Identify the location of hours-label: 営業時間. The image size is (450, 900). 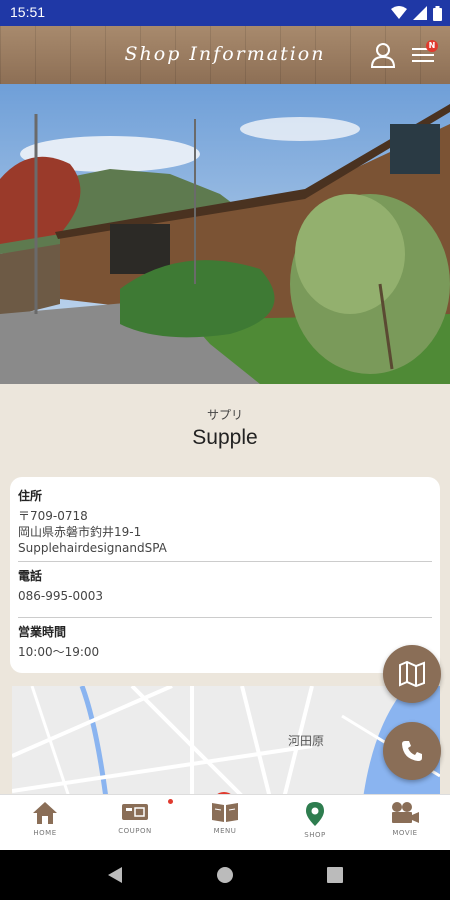
(42, 632).